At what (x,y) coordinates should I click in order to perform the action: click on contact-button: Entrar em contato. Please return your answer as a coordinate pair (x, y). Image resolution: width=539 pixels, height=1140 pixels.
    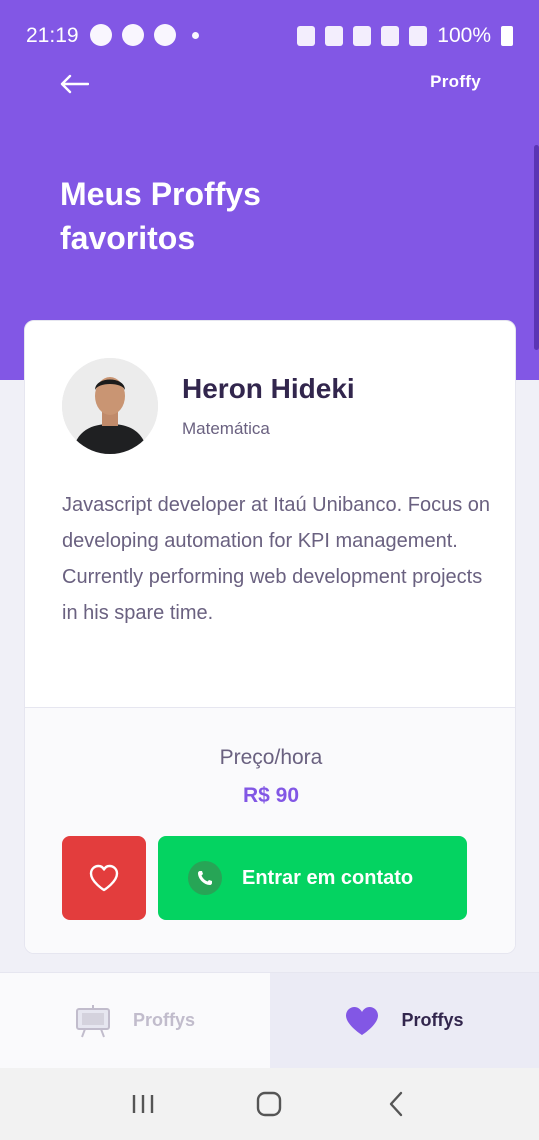
    Looking at the image, I should click on (312, 878).